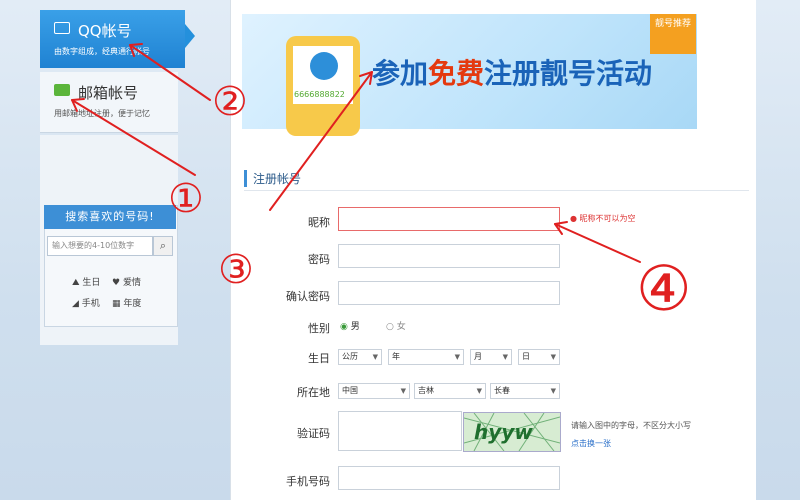 Image resolution: width=800 pixels, height=500 pixels. I want to click on search-icon: ⌕, so click(163, 245).